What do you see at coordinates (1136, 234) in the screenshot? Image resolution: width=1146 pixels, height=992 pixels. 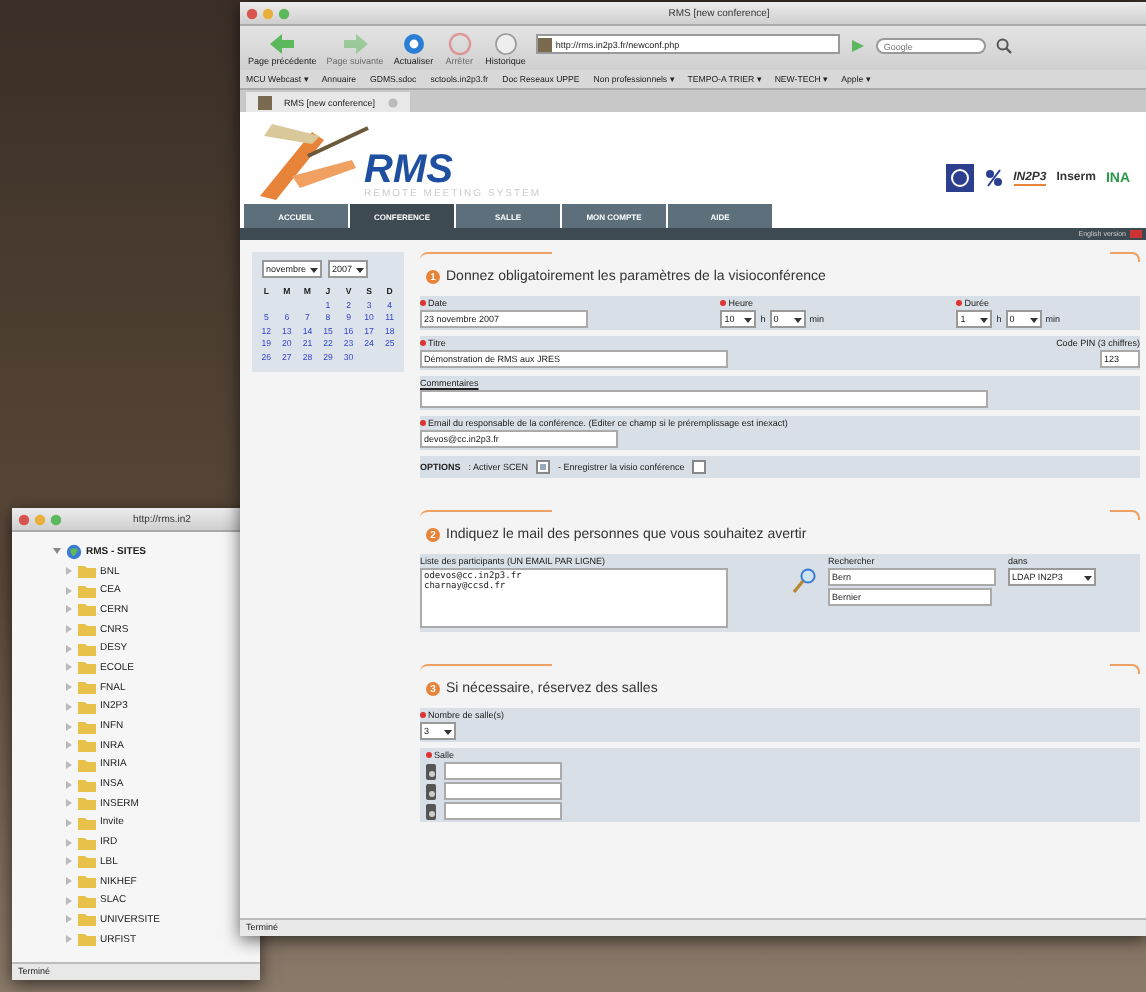 I see `flag-icon` at bounding box center [1136, 234].